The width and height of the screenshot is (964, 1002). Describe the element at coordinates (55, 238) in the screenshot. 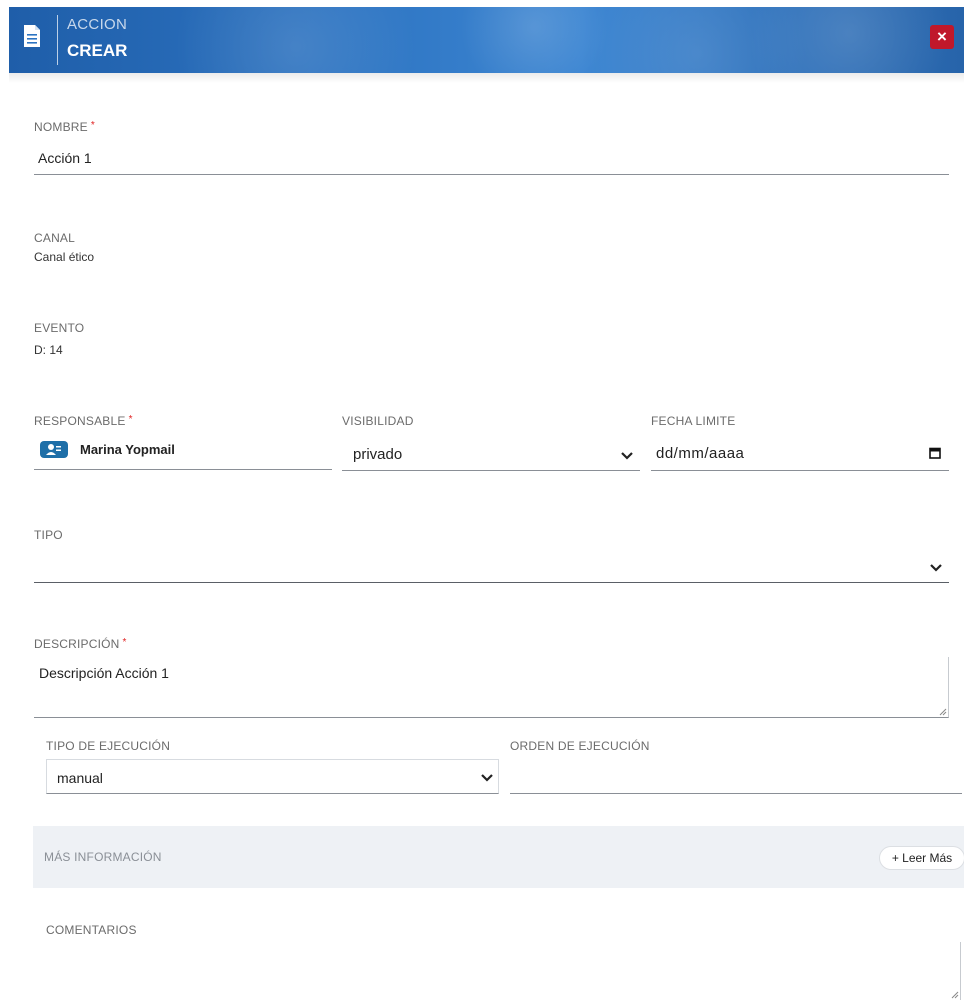

I see `canal-label: CANAL` at that location.